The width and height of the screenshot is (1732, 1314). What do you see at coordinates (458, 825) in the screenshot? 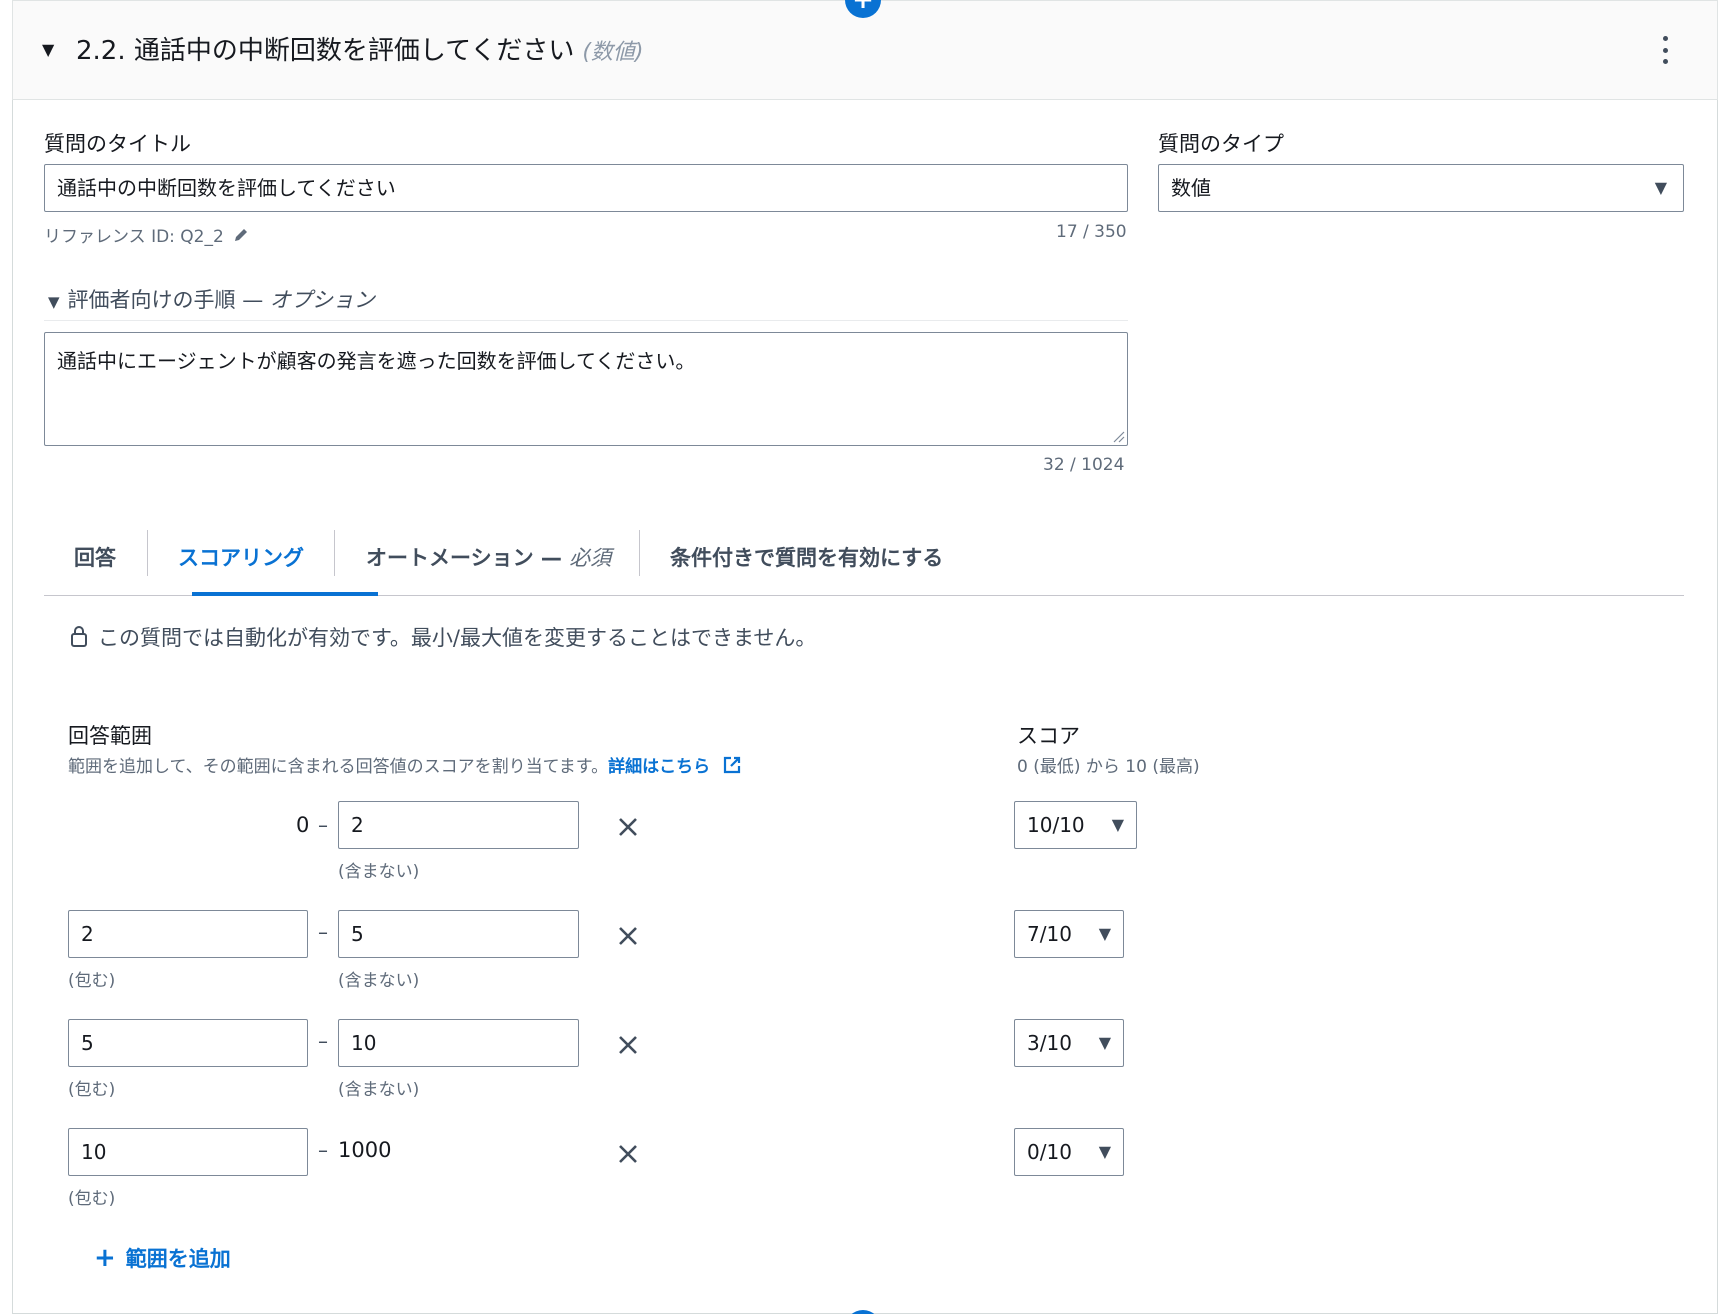
I see `range-max-input: 2` at bounding box center [458, 825].